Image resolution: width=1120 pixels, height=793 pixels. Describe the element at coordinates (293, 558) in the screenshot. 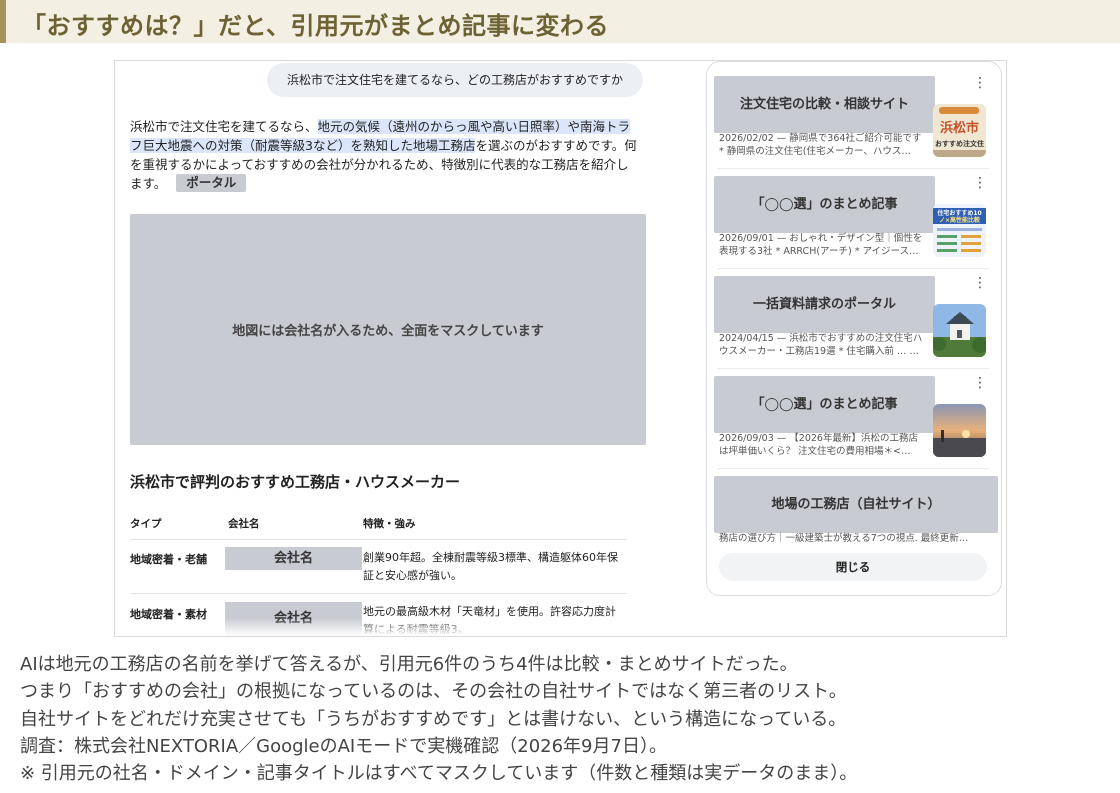

I see `company-name-mask: 会社名` at that location.